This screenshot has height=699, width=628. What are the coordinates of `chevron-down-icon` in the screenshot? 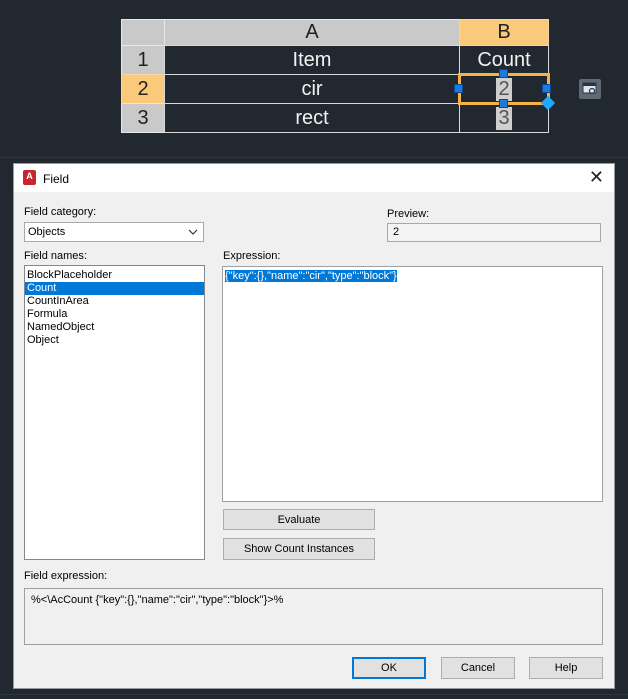 It's located at (193, 232).